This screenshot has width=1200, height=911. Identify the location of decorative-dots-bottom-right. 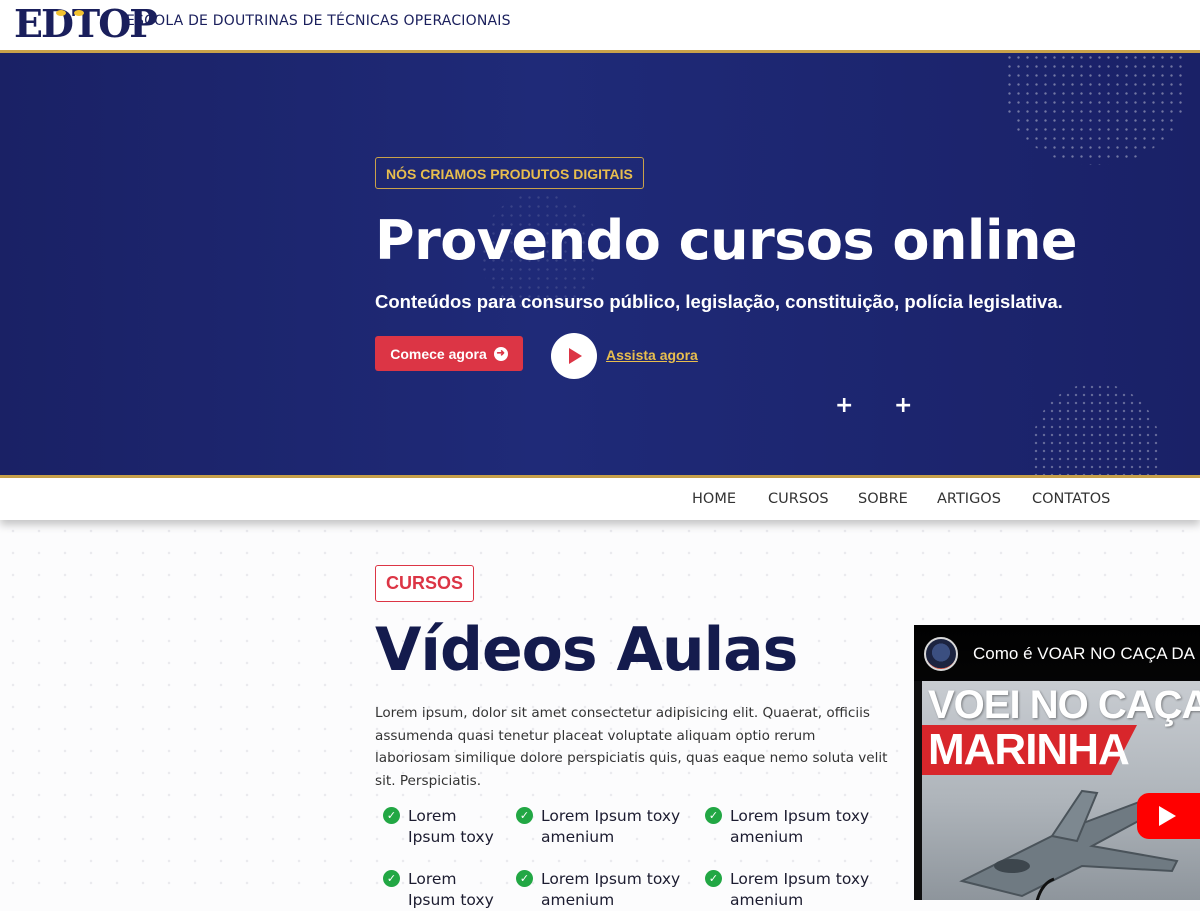
(1096, 429).